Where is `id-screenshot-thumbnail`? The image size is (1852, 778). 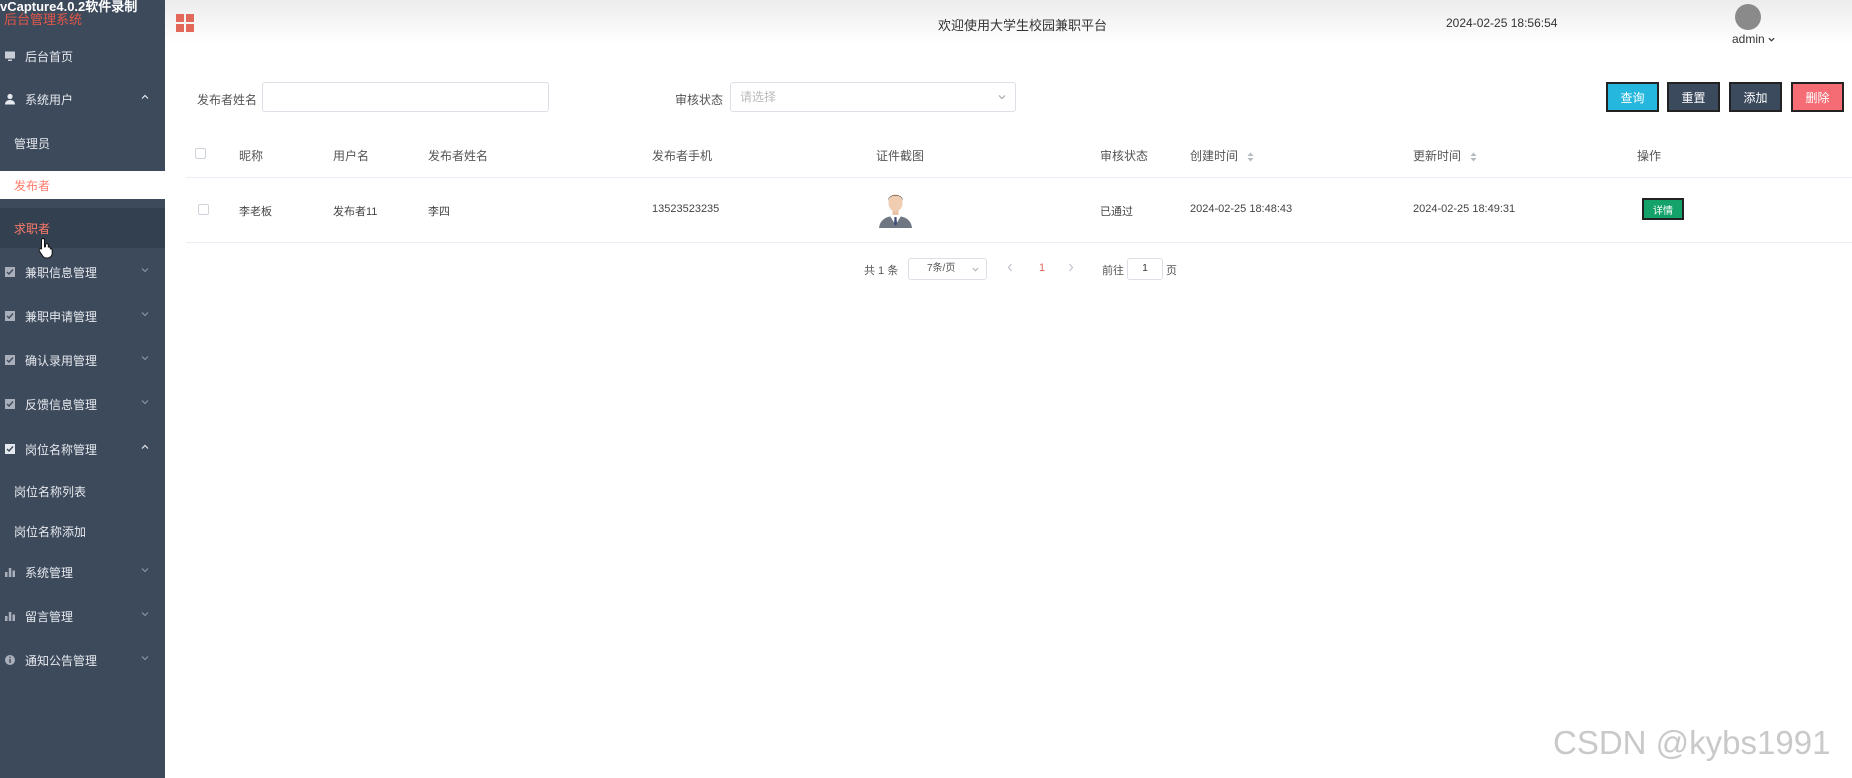 id-screenshot-thumbnail is located at coordinates (895, 208).